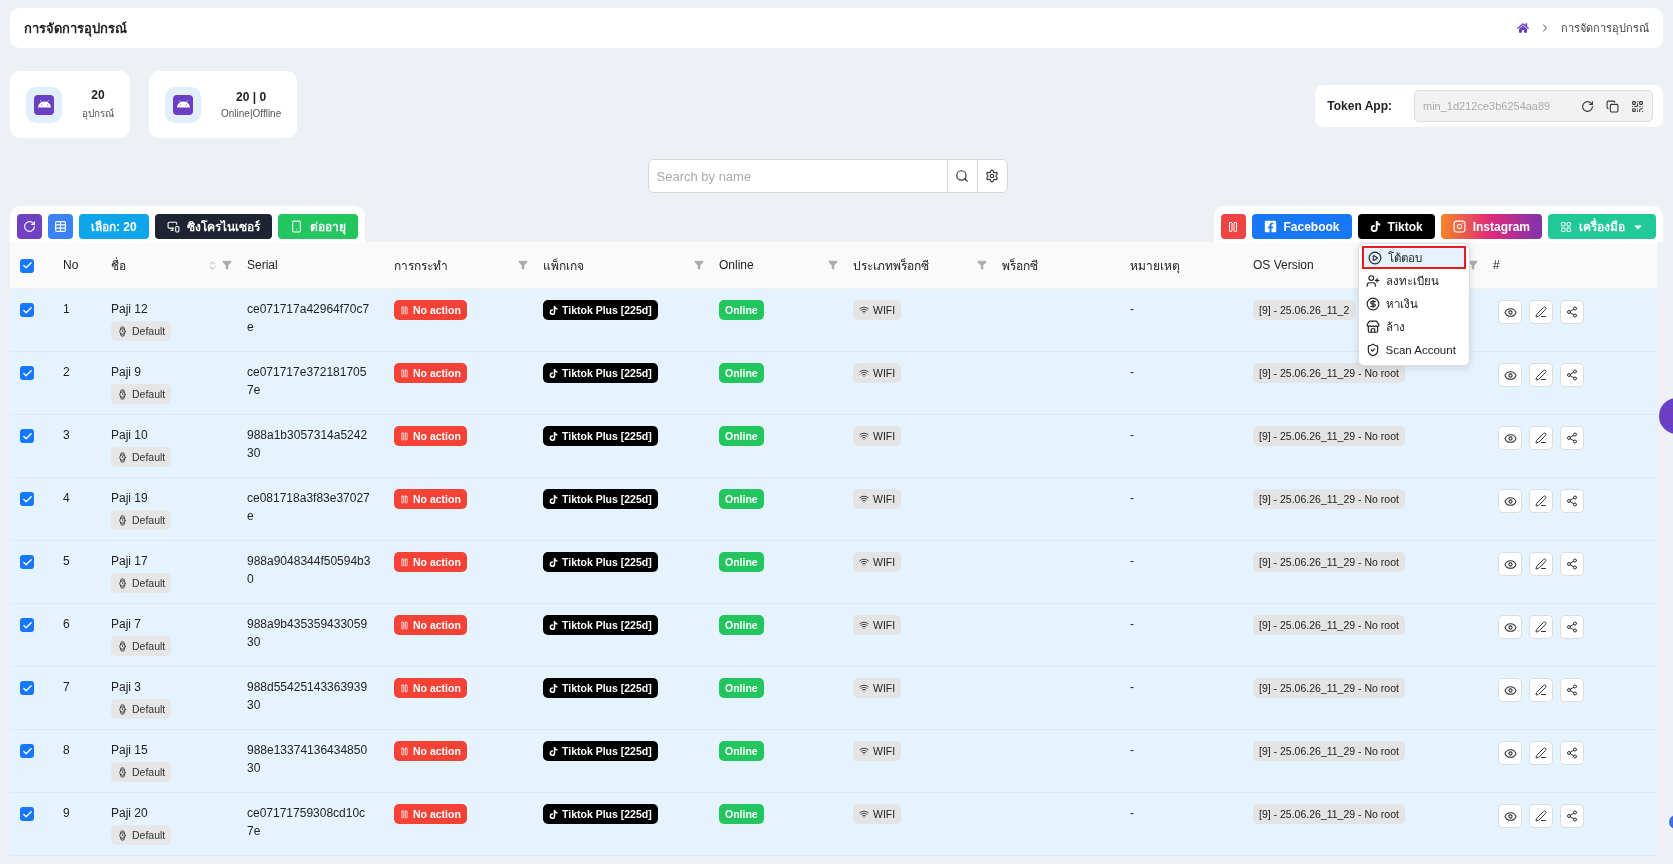 This screenshot has width=1673, height=864. I want to click on row-number: 2, so click(67, 372).